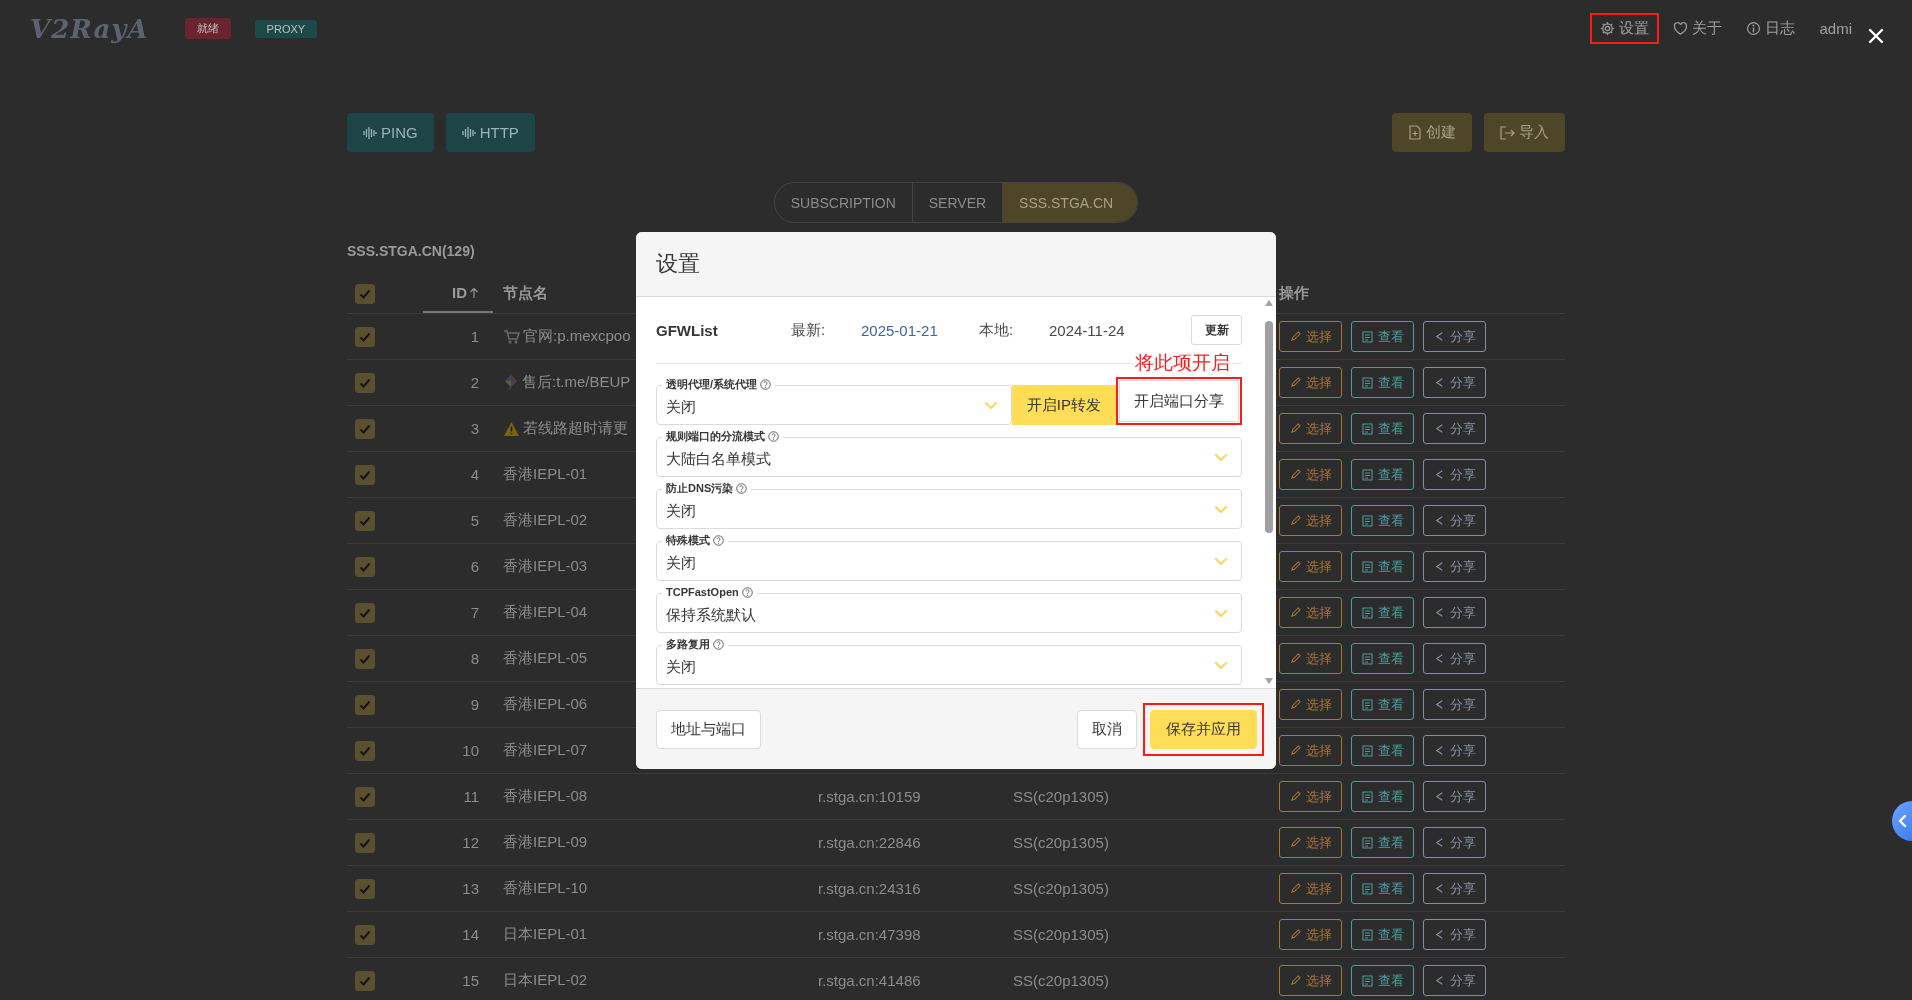 The width and height of the screenshot is (1912, 1000). I want to click on node-name: 官网:p.mexcpoo, so click(577, 336).